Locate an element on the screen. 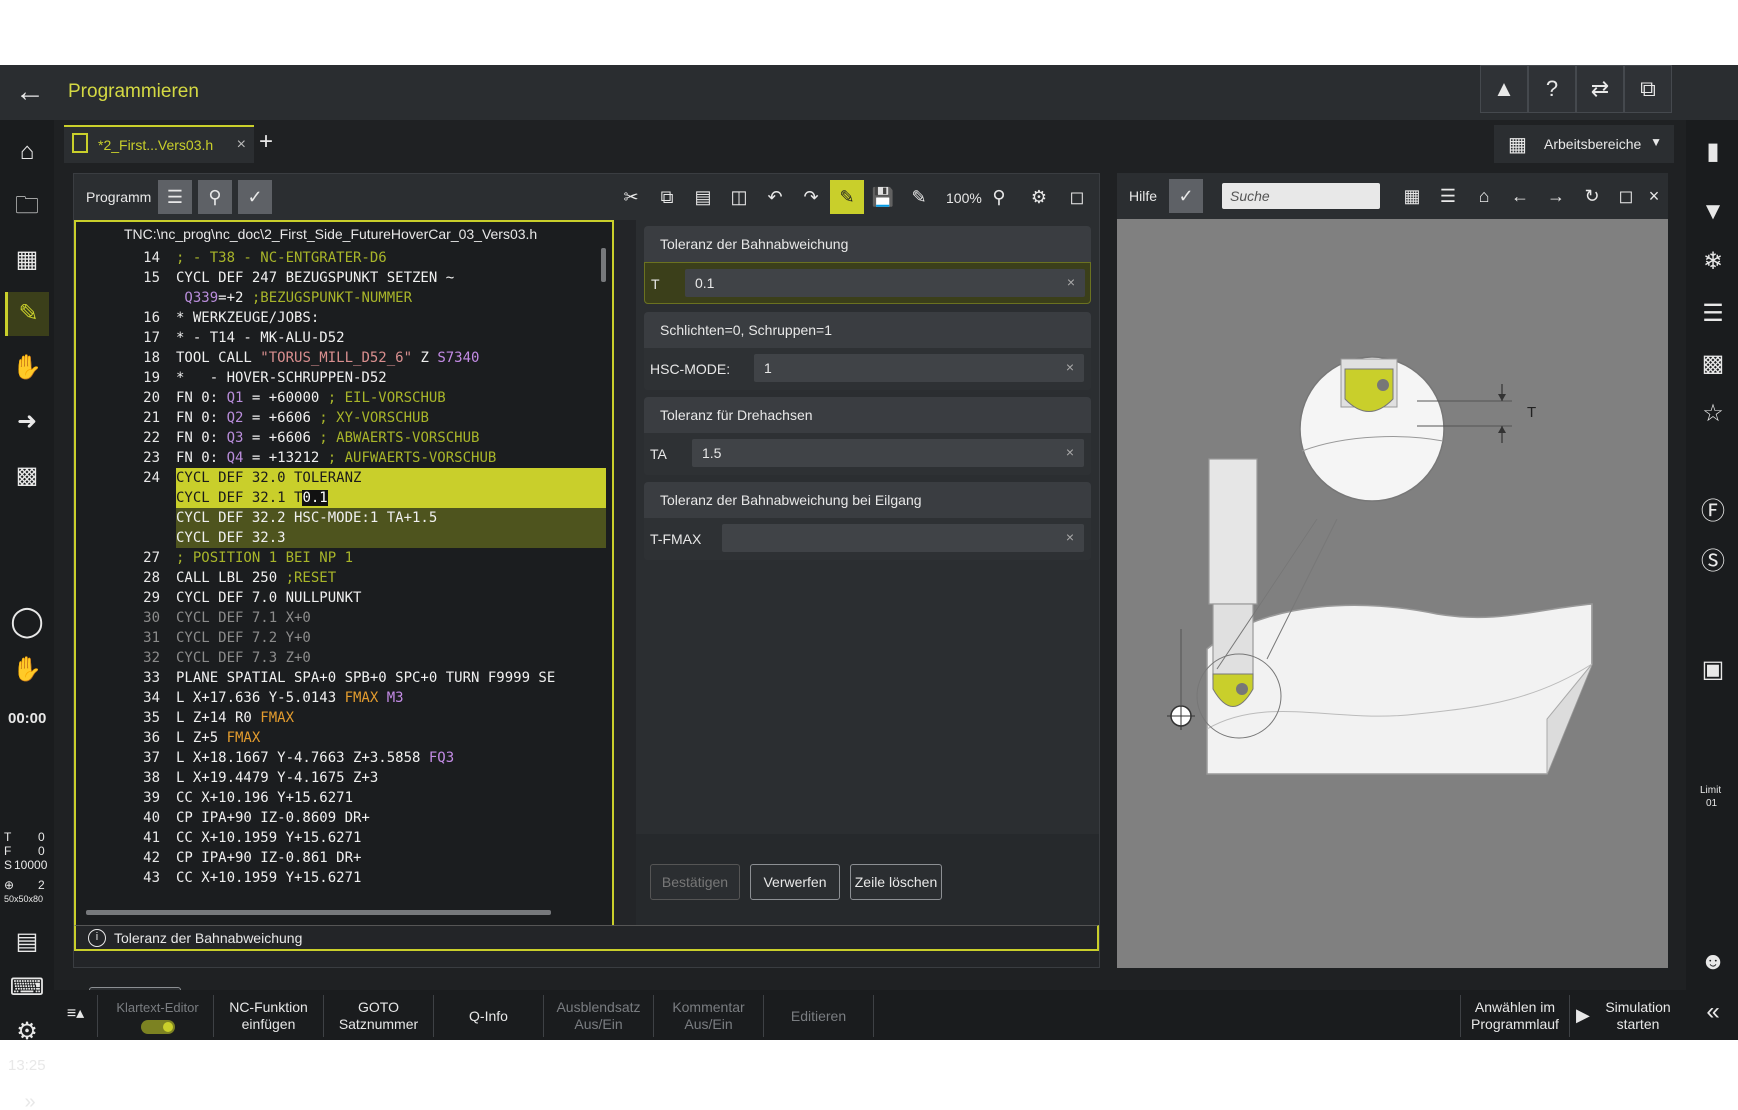 Image resolution: width=1738 pixels, height=1110 pixels. code-line: 23 FN 0: Q4 = +13212 ; AUFWAERTS-VORSCHUB is located at coordinates (341, 458).